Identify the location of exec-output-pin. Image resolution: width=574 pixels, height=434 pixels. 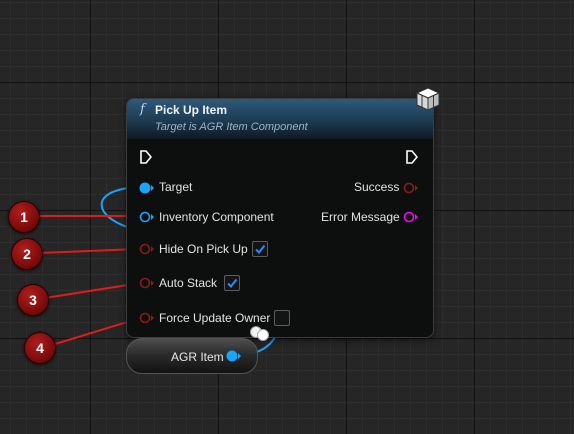
(412, 157).